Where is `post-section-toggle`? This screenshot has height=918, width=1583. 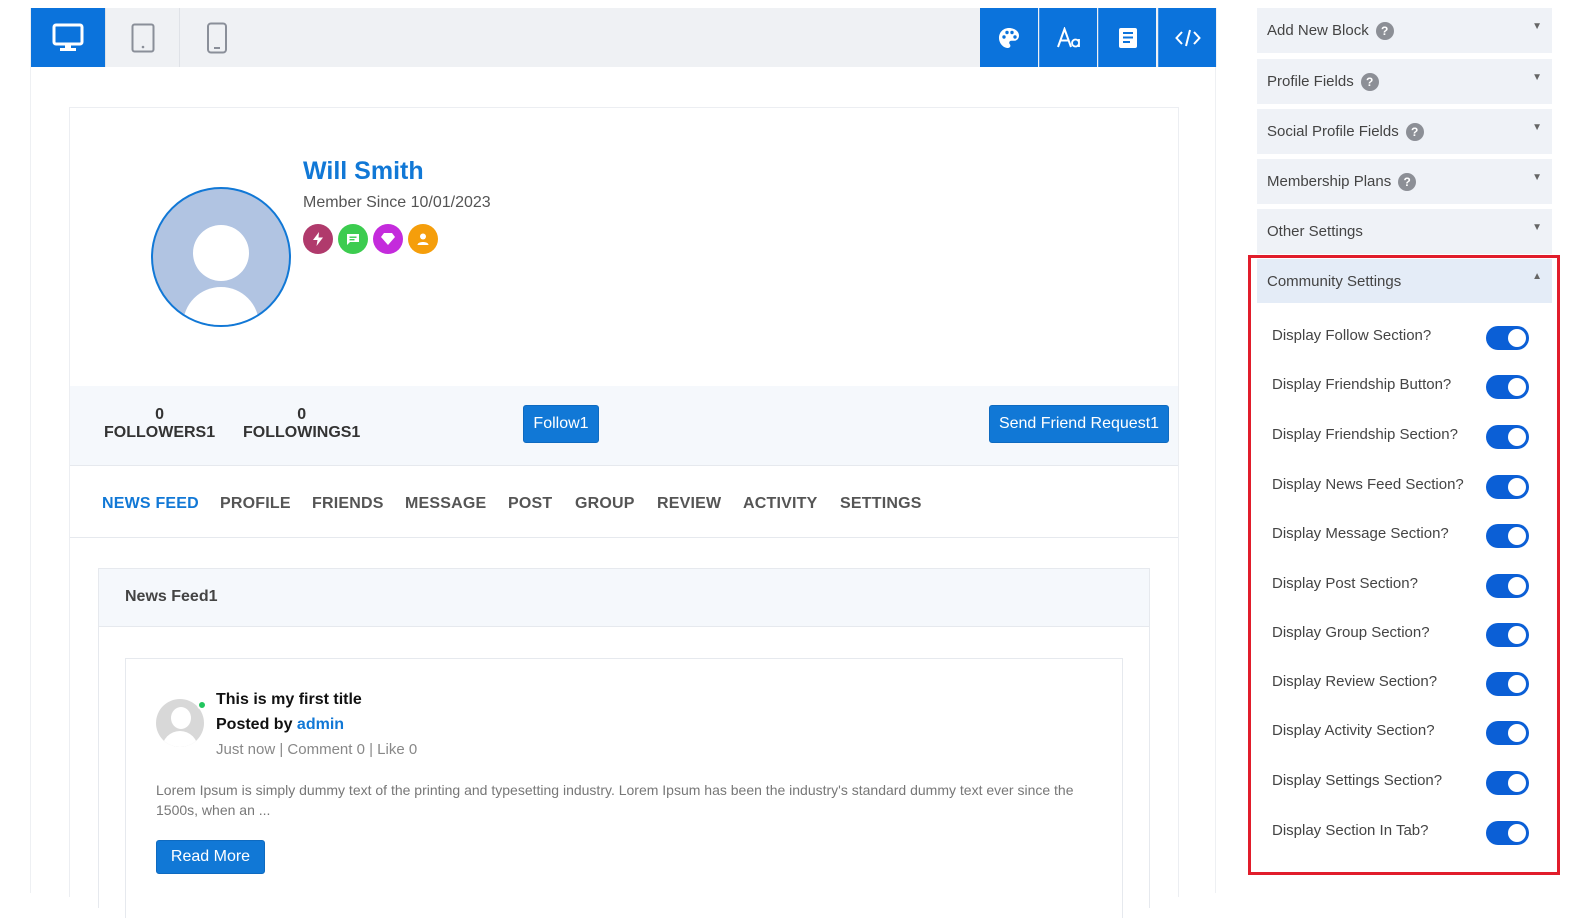 post-section-toggle is located at coordinates (1507, 586).